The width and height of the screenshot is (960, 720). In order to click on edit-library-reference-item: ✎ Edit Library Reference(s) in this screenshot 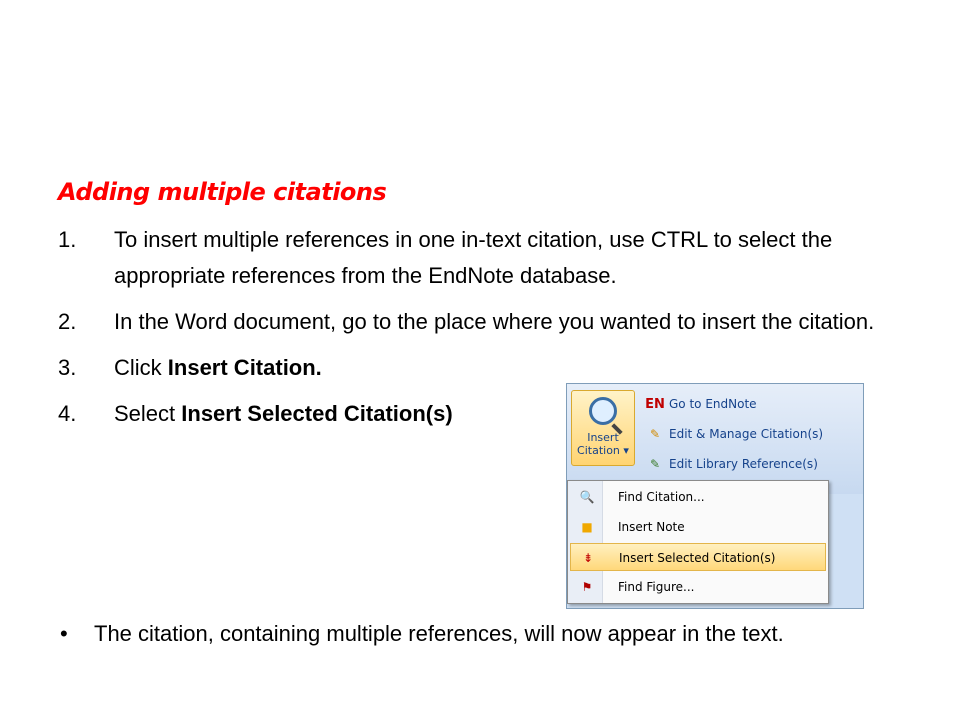, I will do `click(731, 464)`.